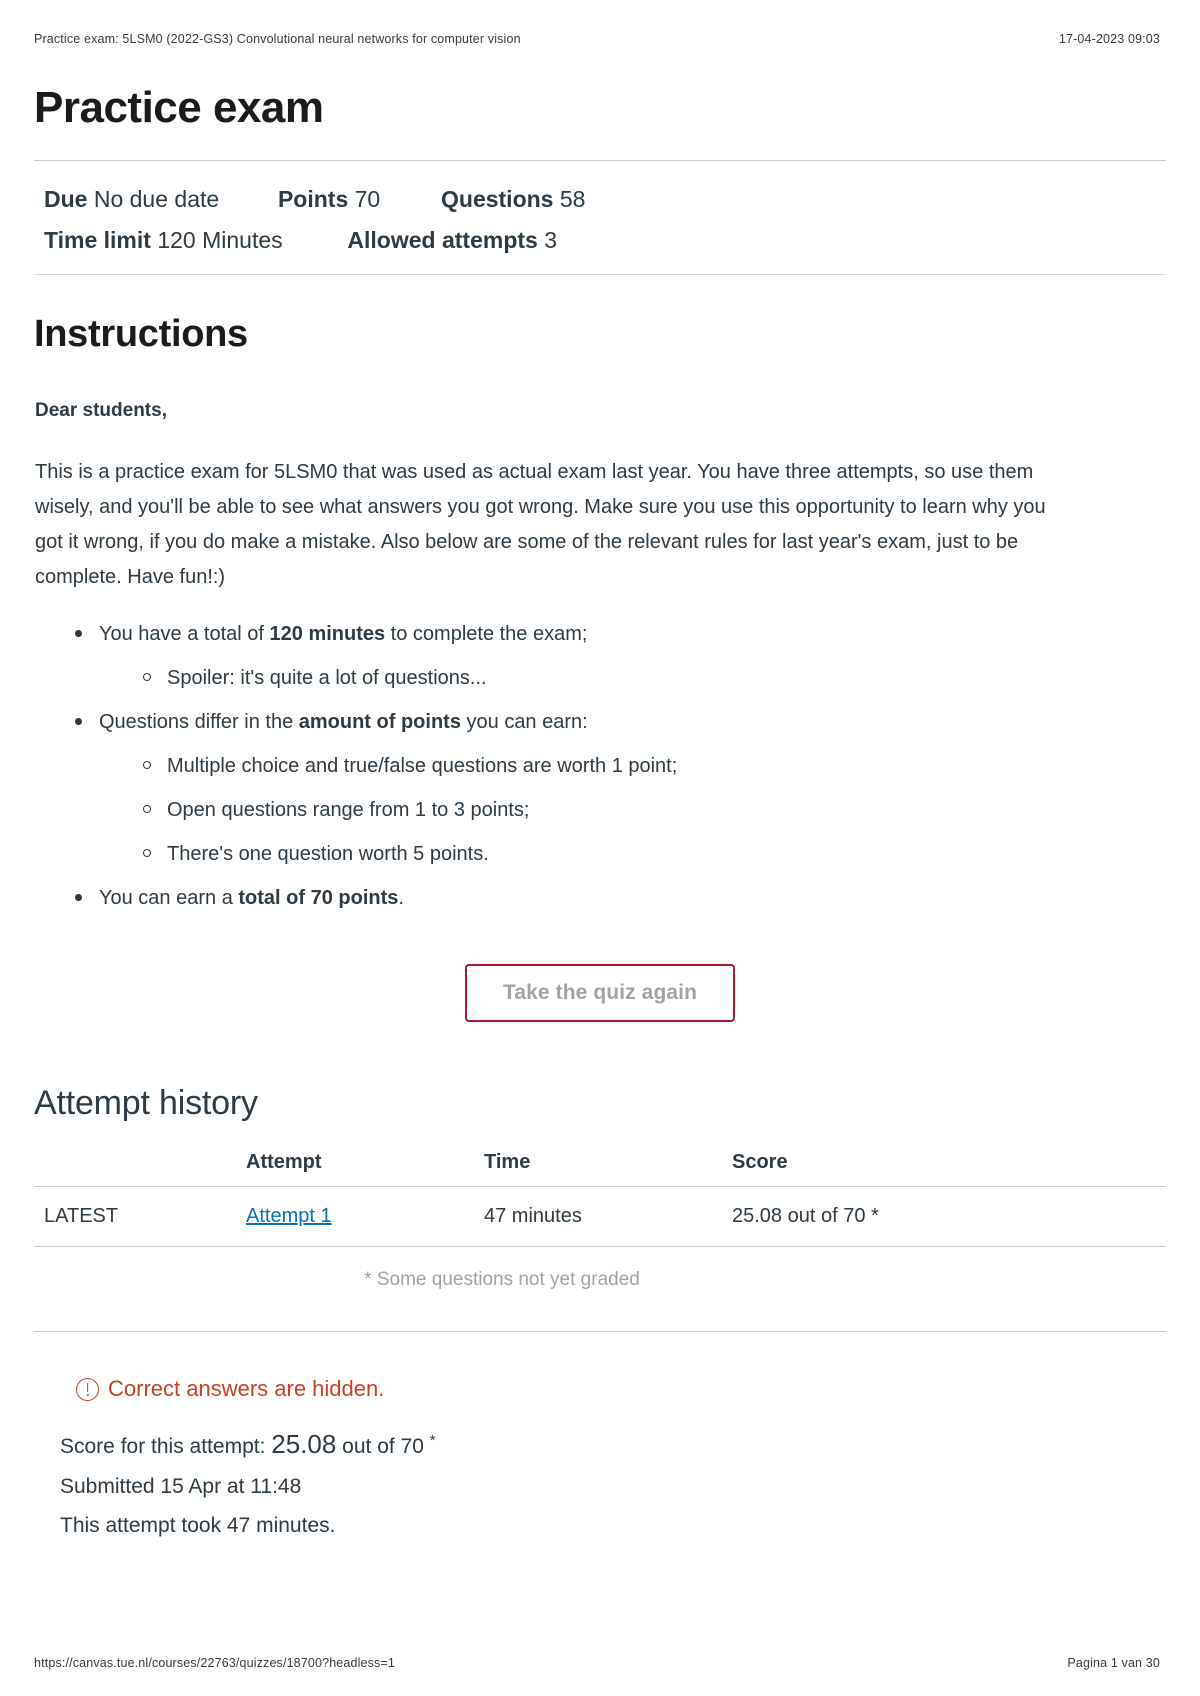 The width and height of the screenshot is (1200, 1696). Describe the element at coordinates (600, 274) in the screenshot. I see `meta-divider` at that location.